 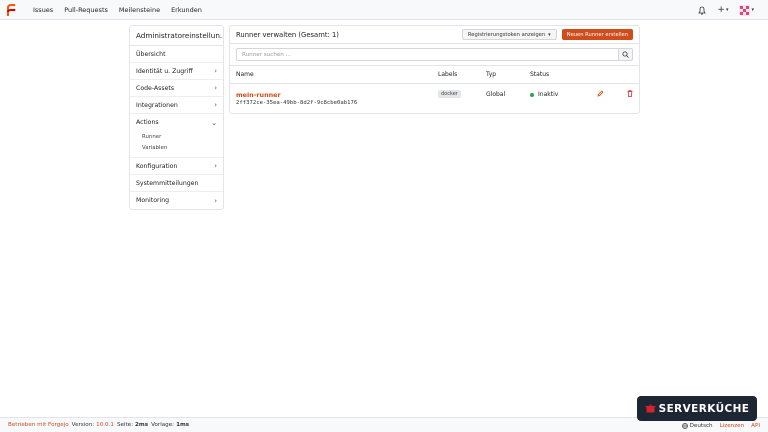 I want to click on sidebar-item-monitoring: Monitoring ›, so click(x=176, y=200).